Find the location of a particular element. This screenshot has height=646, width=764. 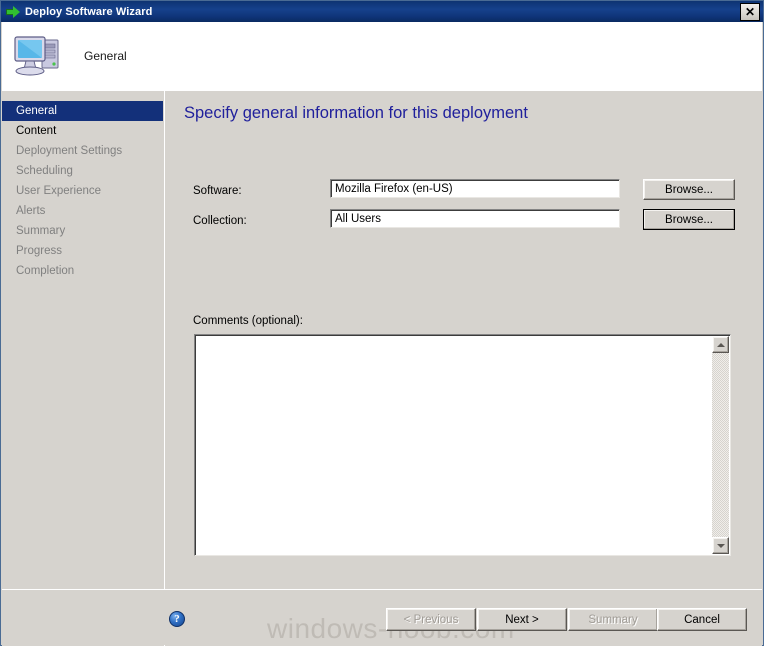

sidebar-item-progress: Progress is located at coordinates (82, 251).